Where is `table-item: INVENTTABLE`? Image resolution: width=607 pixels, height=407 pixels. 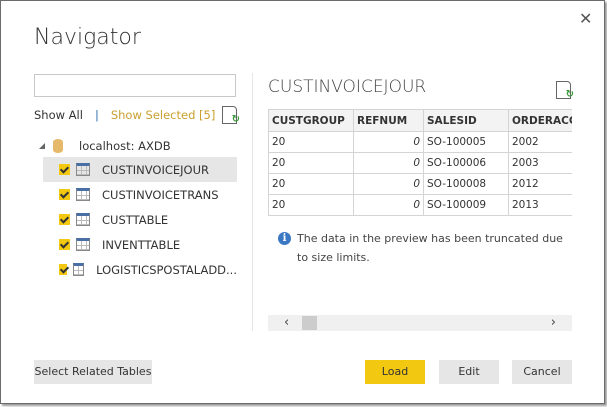 table-item: INVENTTABLE is located at coordinates (140, 244).